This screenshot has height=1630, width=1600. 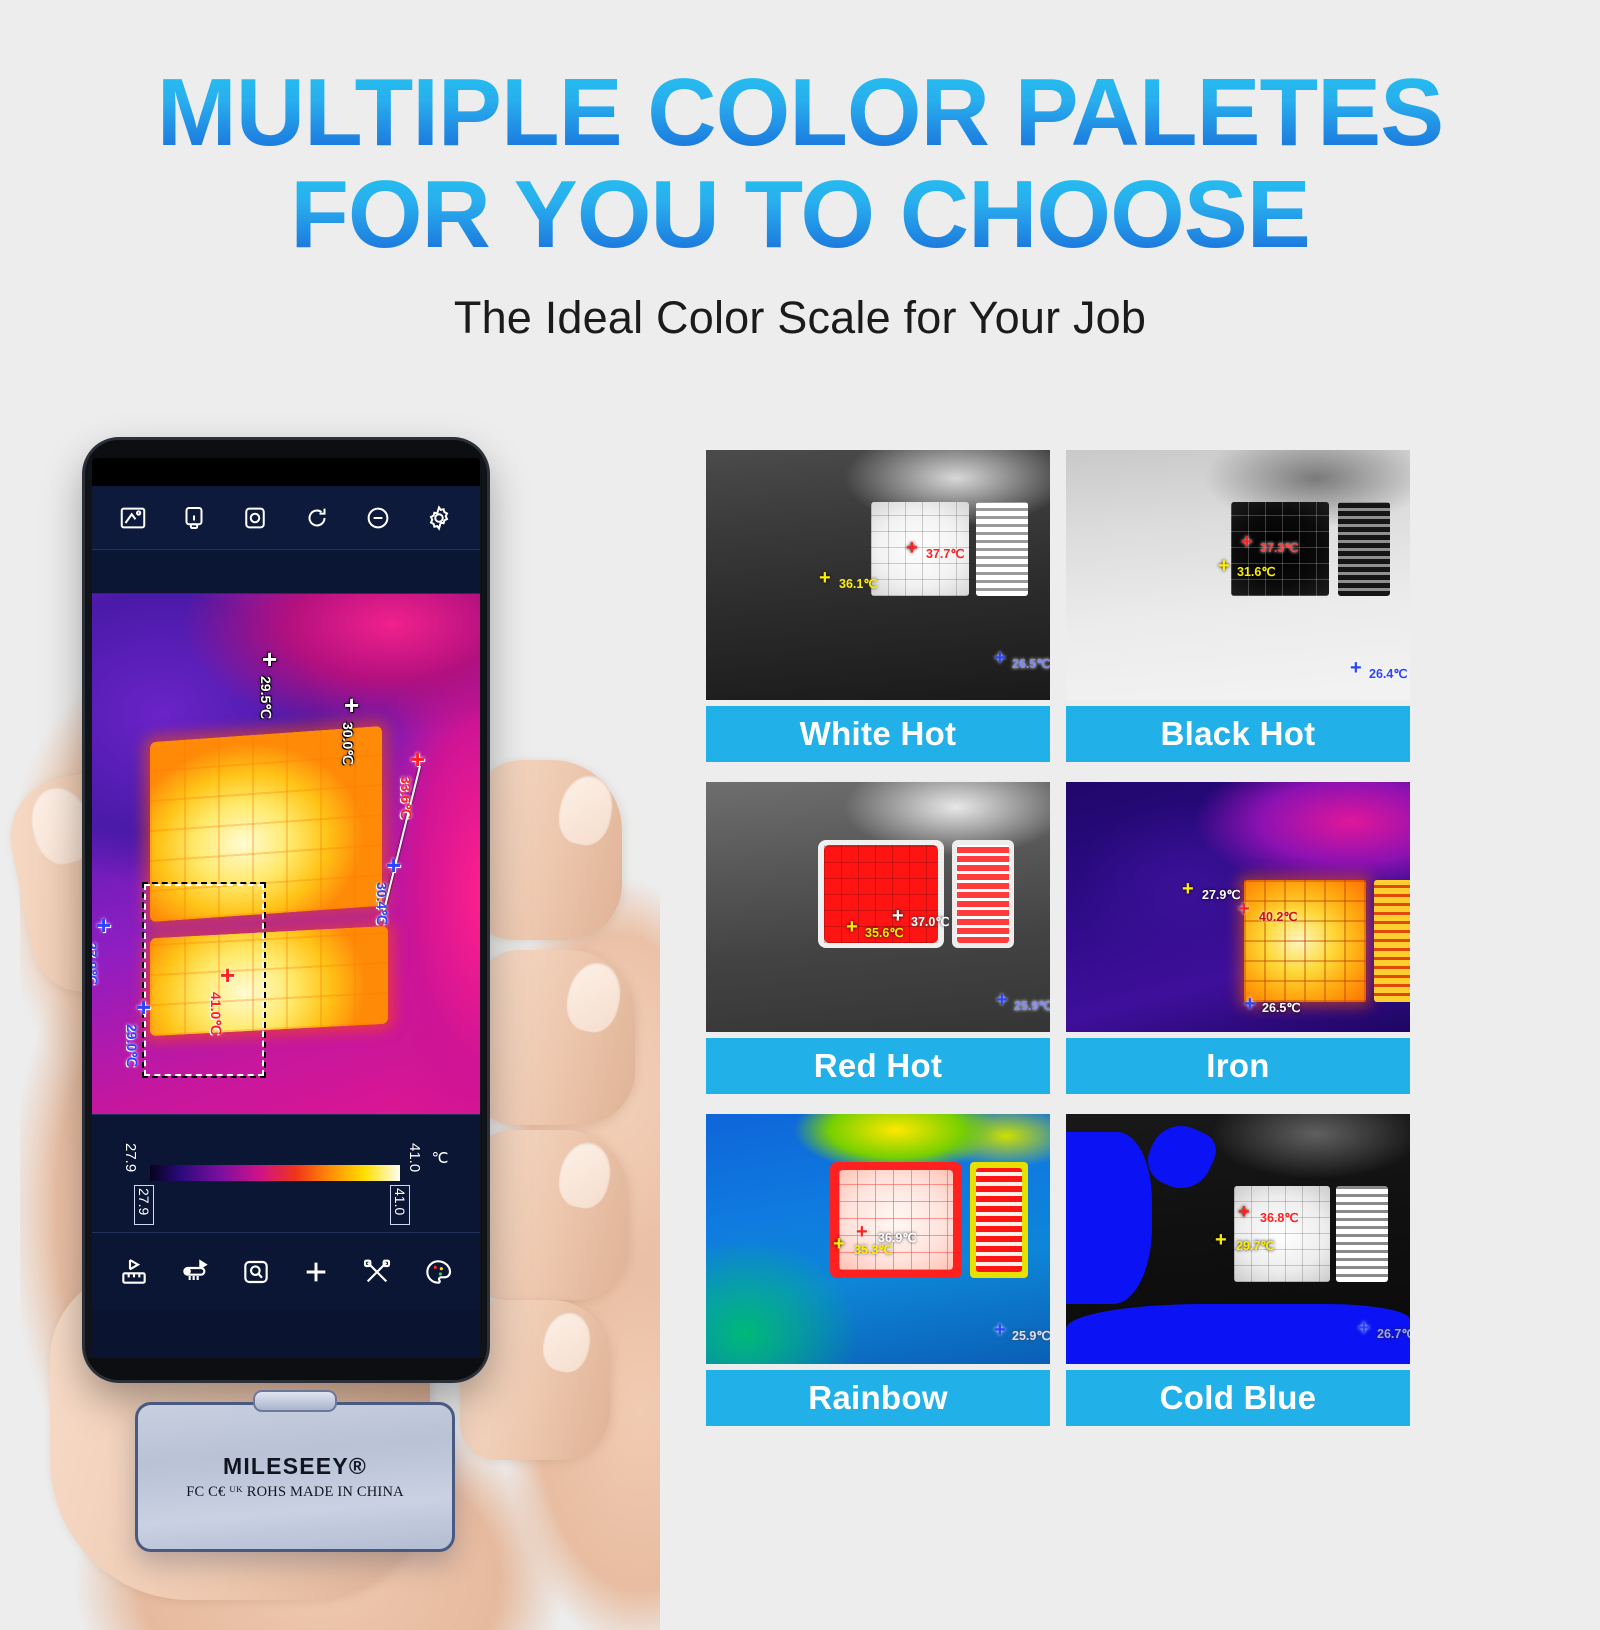 I want to click on palette-card-iron: + 27.9℃ + 40.2℃ + 26.5℃ Iron, so click(x=1238, y=938).